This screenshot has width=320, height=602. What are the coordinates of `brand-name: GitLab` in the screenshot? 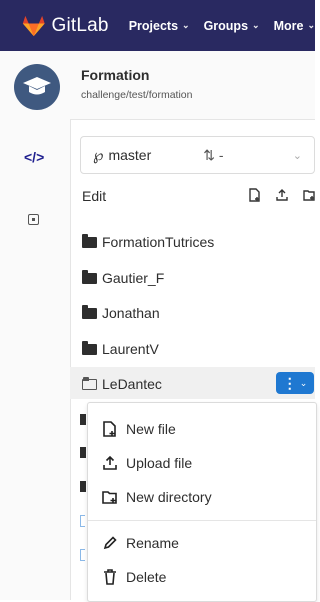 It's located at (80, 26).